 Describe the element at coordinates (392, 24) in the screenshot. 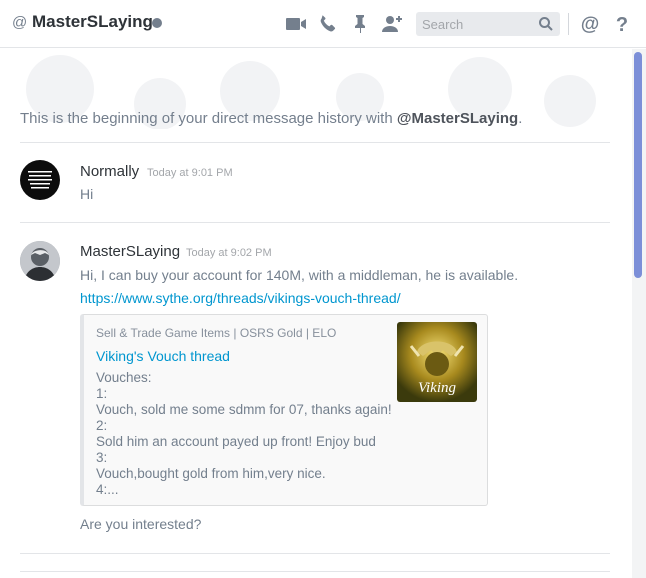

I see `add-friend-icon` at that location.